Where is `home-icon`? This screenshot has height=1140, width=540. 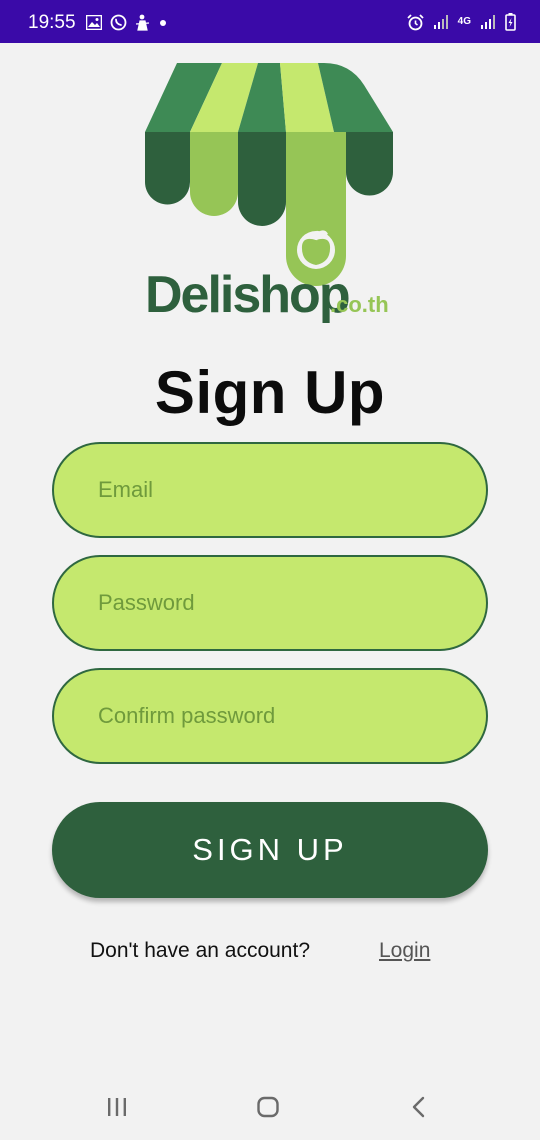
home-icon is located at coordinates (268, 1107).